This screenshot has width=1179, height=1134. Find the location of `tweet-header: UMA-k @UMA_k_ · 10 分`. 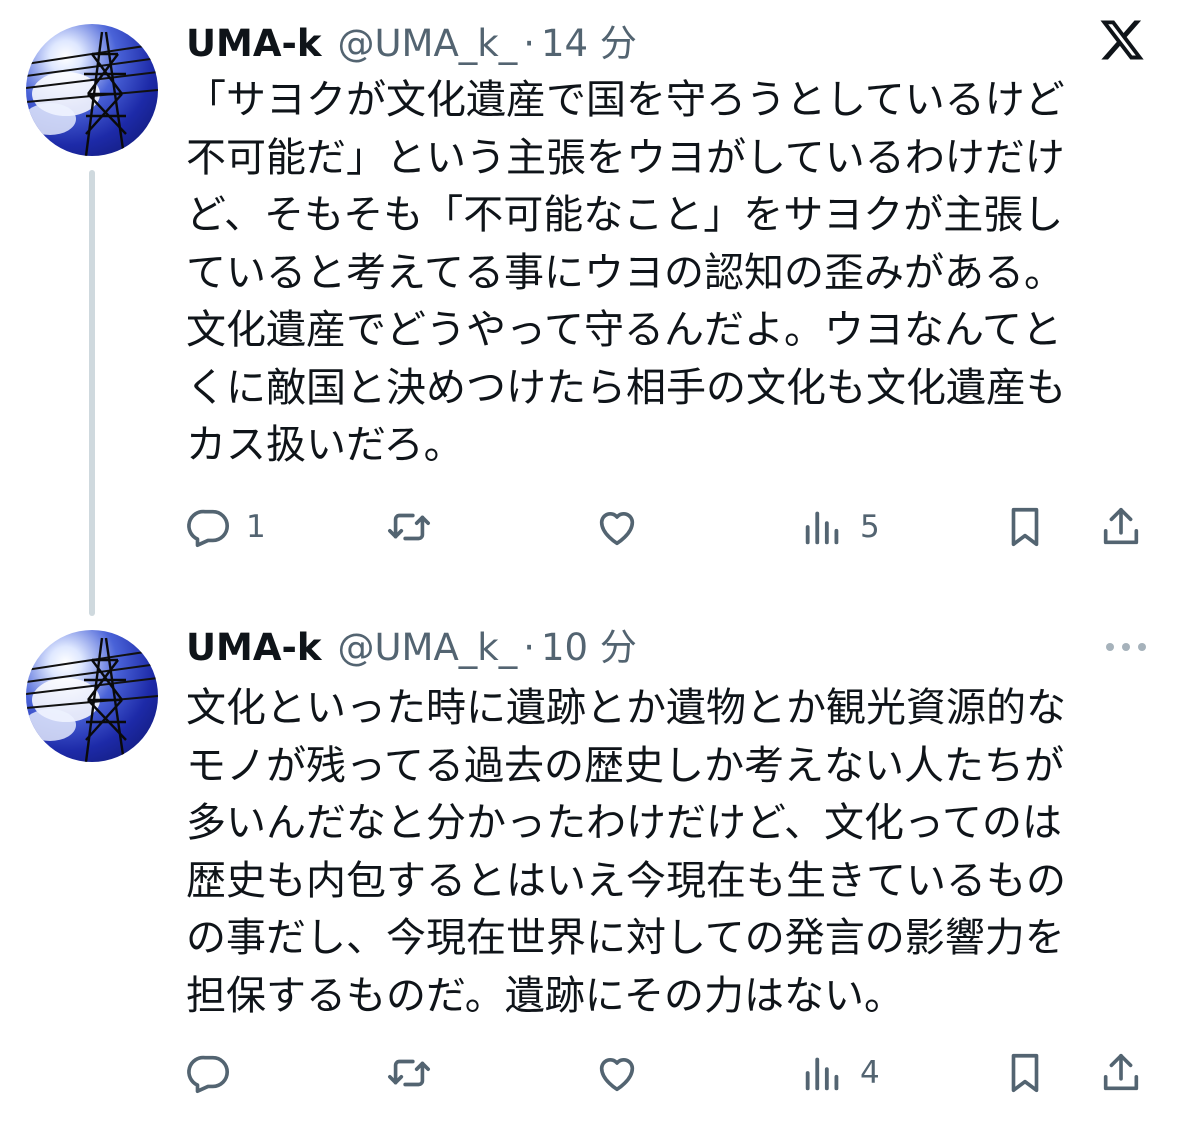

tweet-header: UMA-k @UMA_k_ · 10 分 is located at coordinates (411, 648).